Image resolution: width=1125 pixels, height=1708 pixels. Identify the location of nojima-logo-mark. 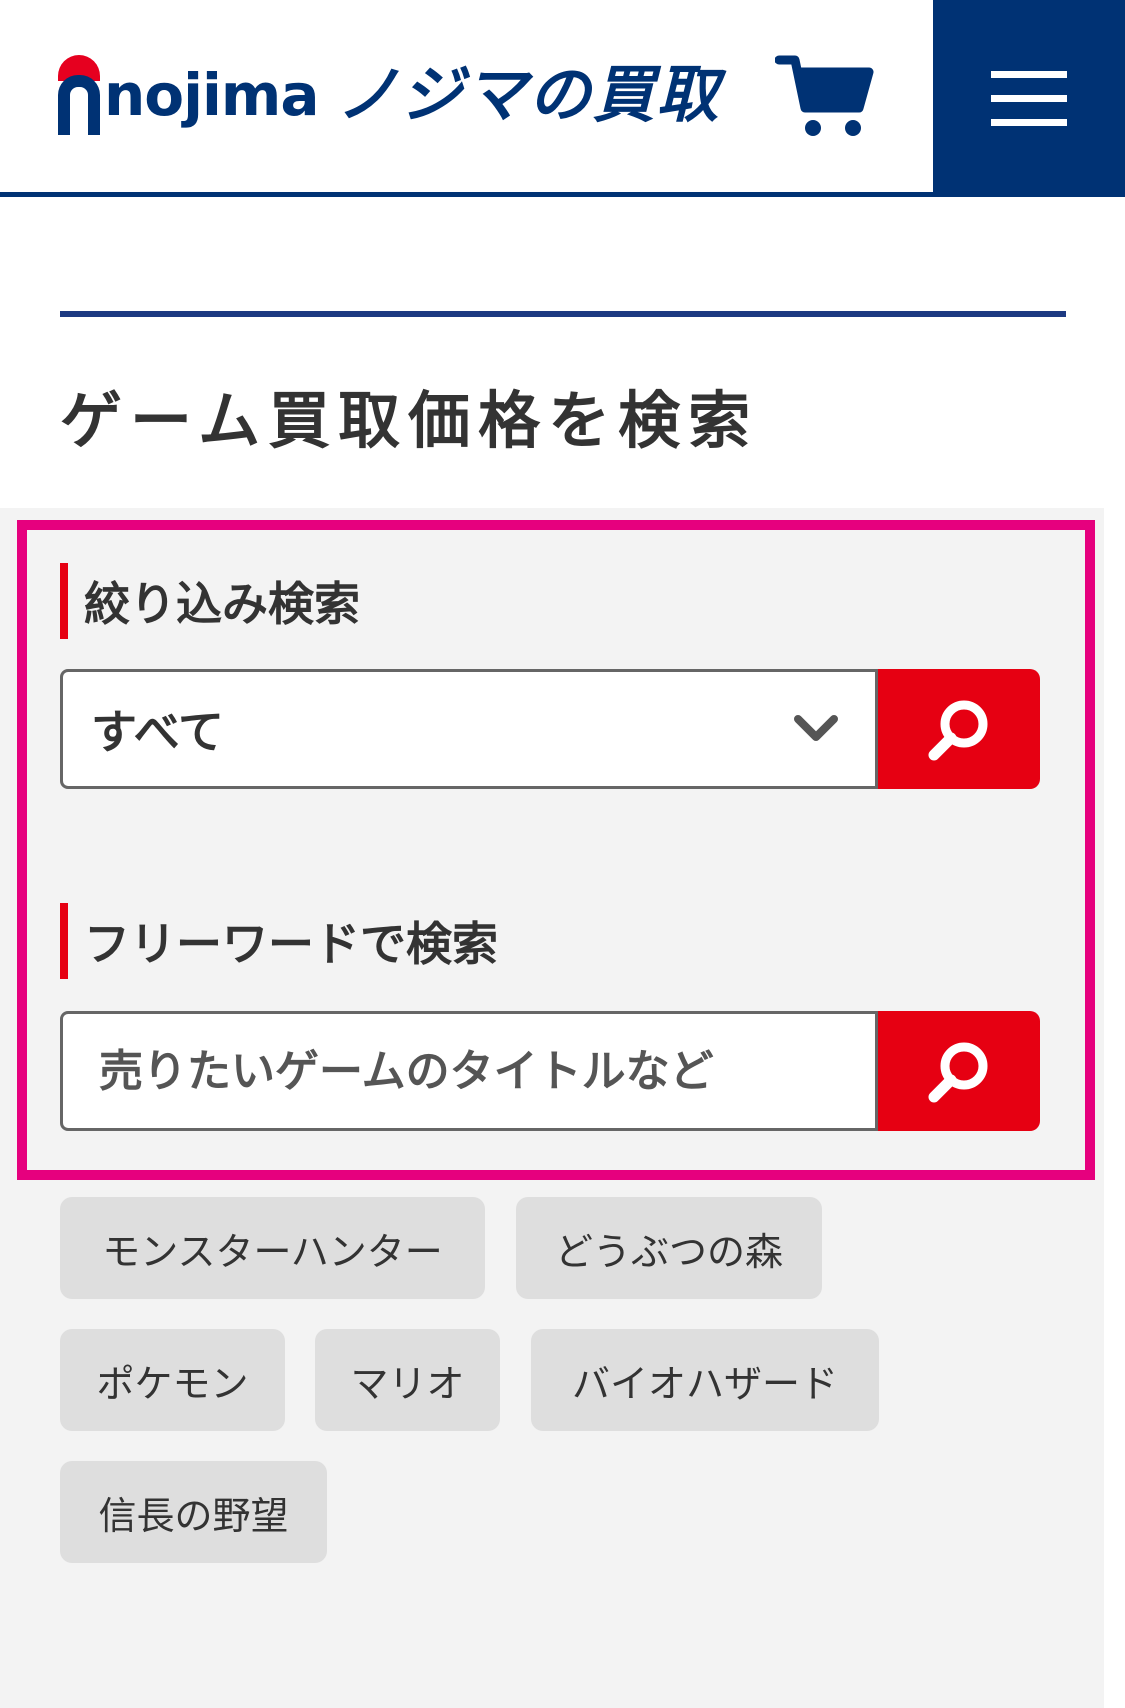
(79, 95).